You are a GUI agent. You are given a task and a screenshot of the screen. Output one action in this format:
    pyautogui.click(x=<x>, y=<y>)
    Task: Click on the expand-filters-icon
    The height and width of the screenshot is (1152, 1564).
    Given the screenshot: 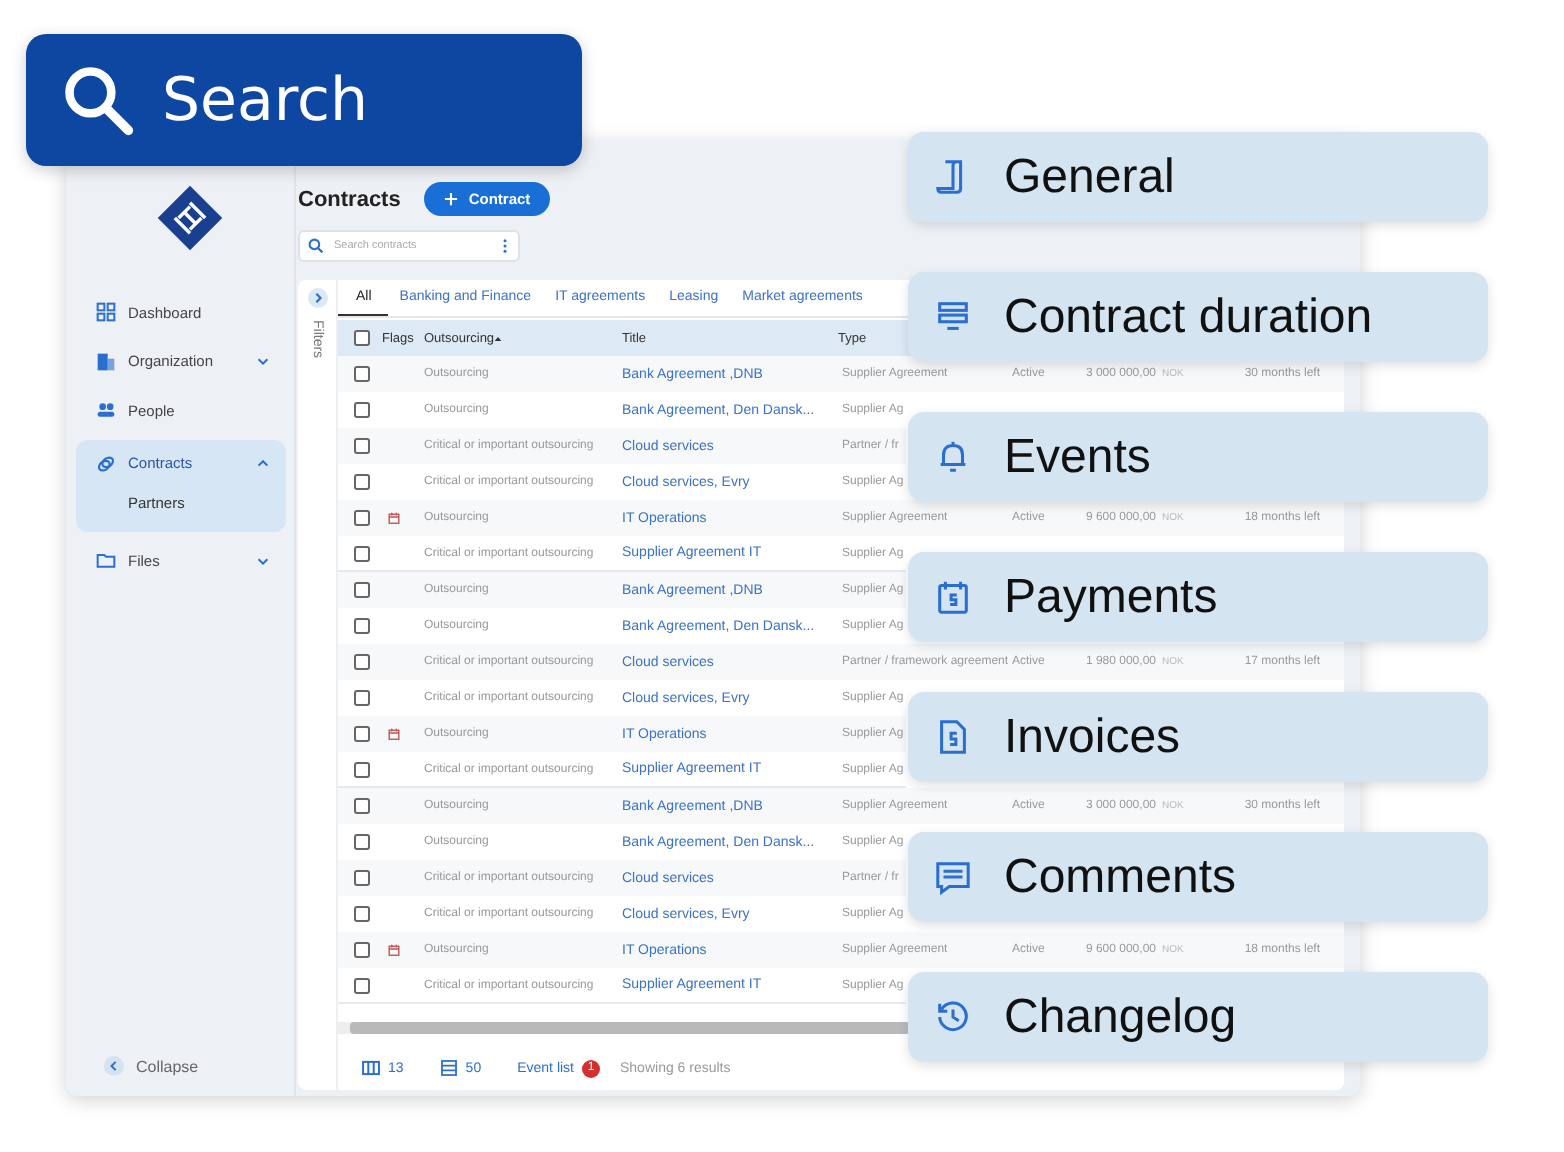 What is the action you would take?
    pyautogui.click(x=317, y=298)
    